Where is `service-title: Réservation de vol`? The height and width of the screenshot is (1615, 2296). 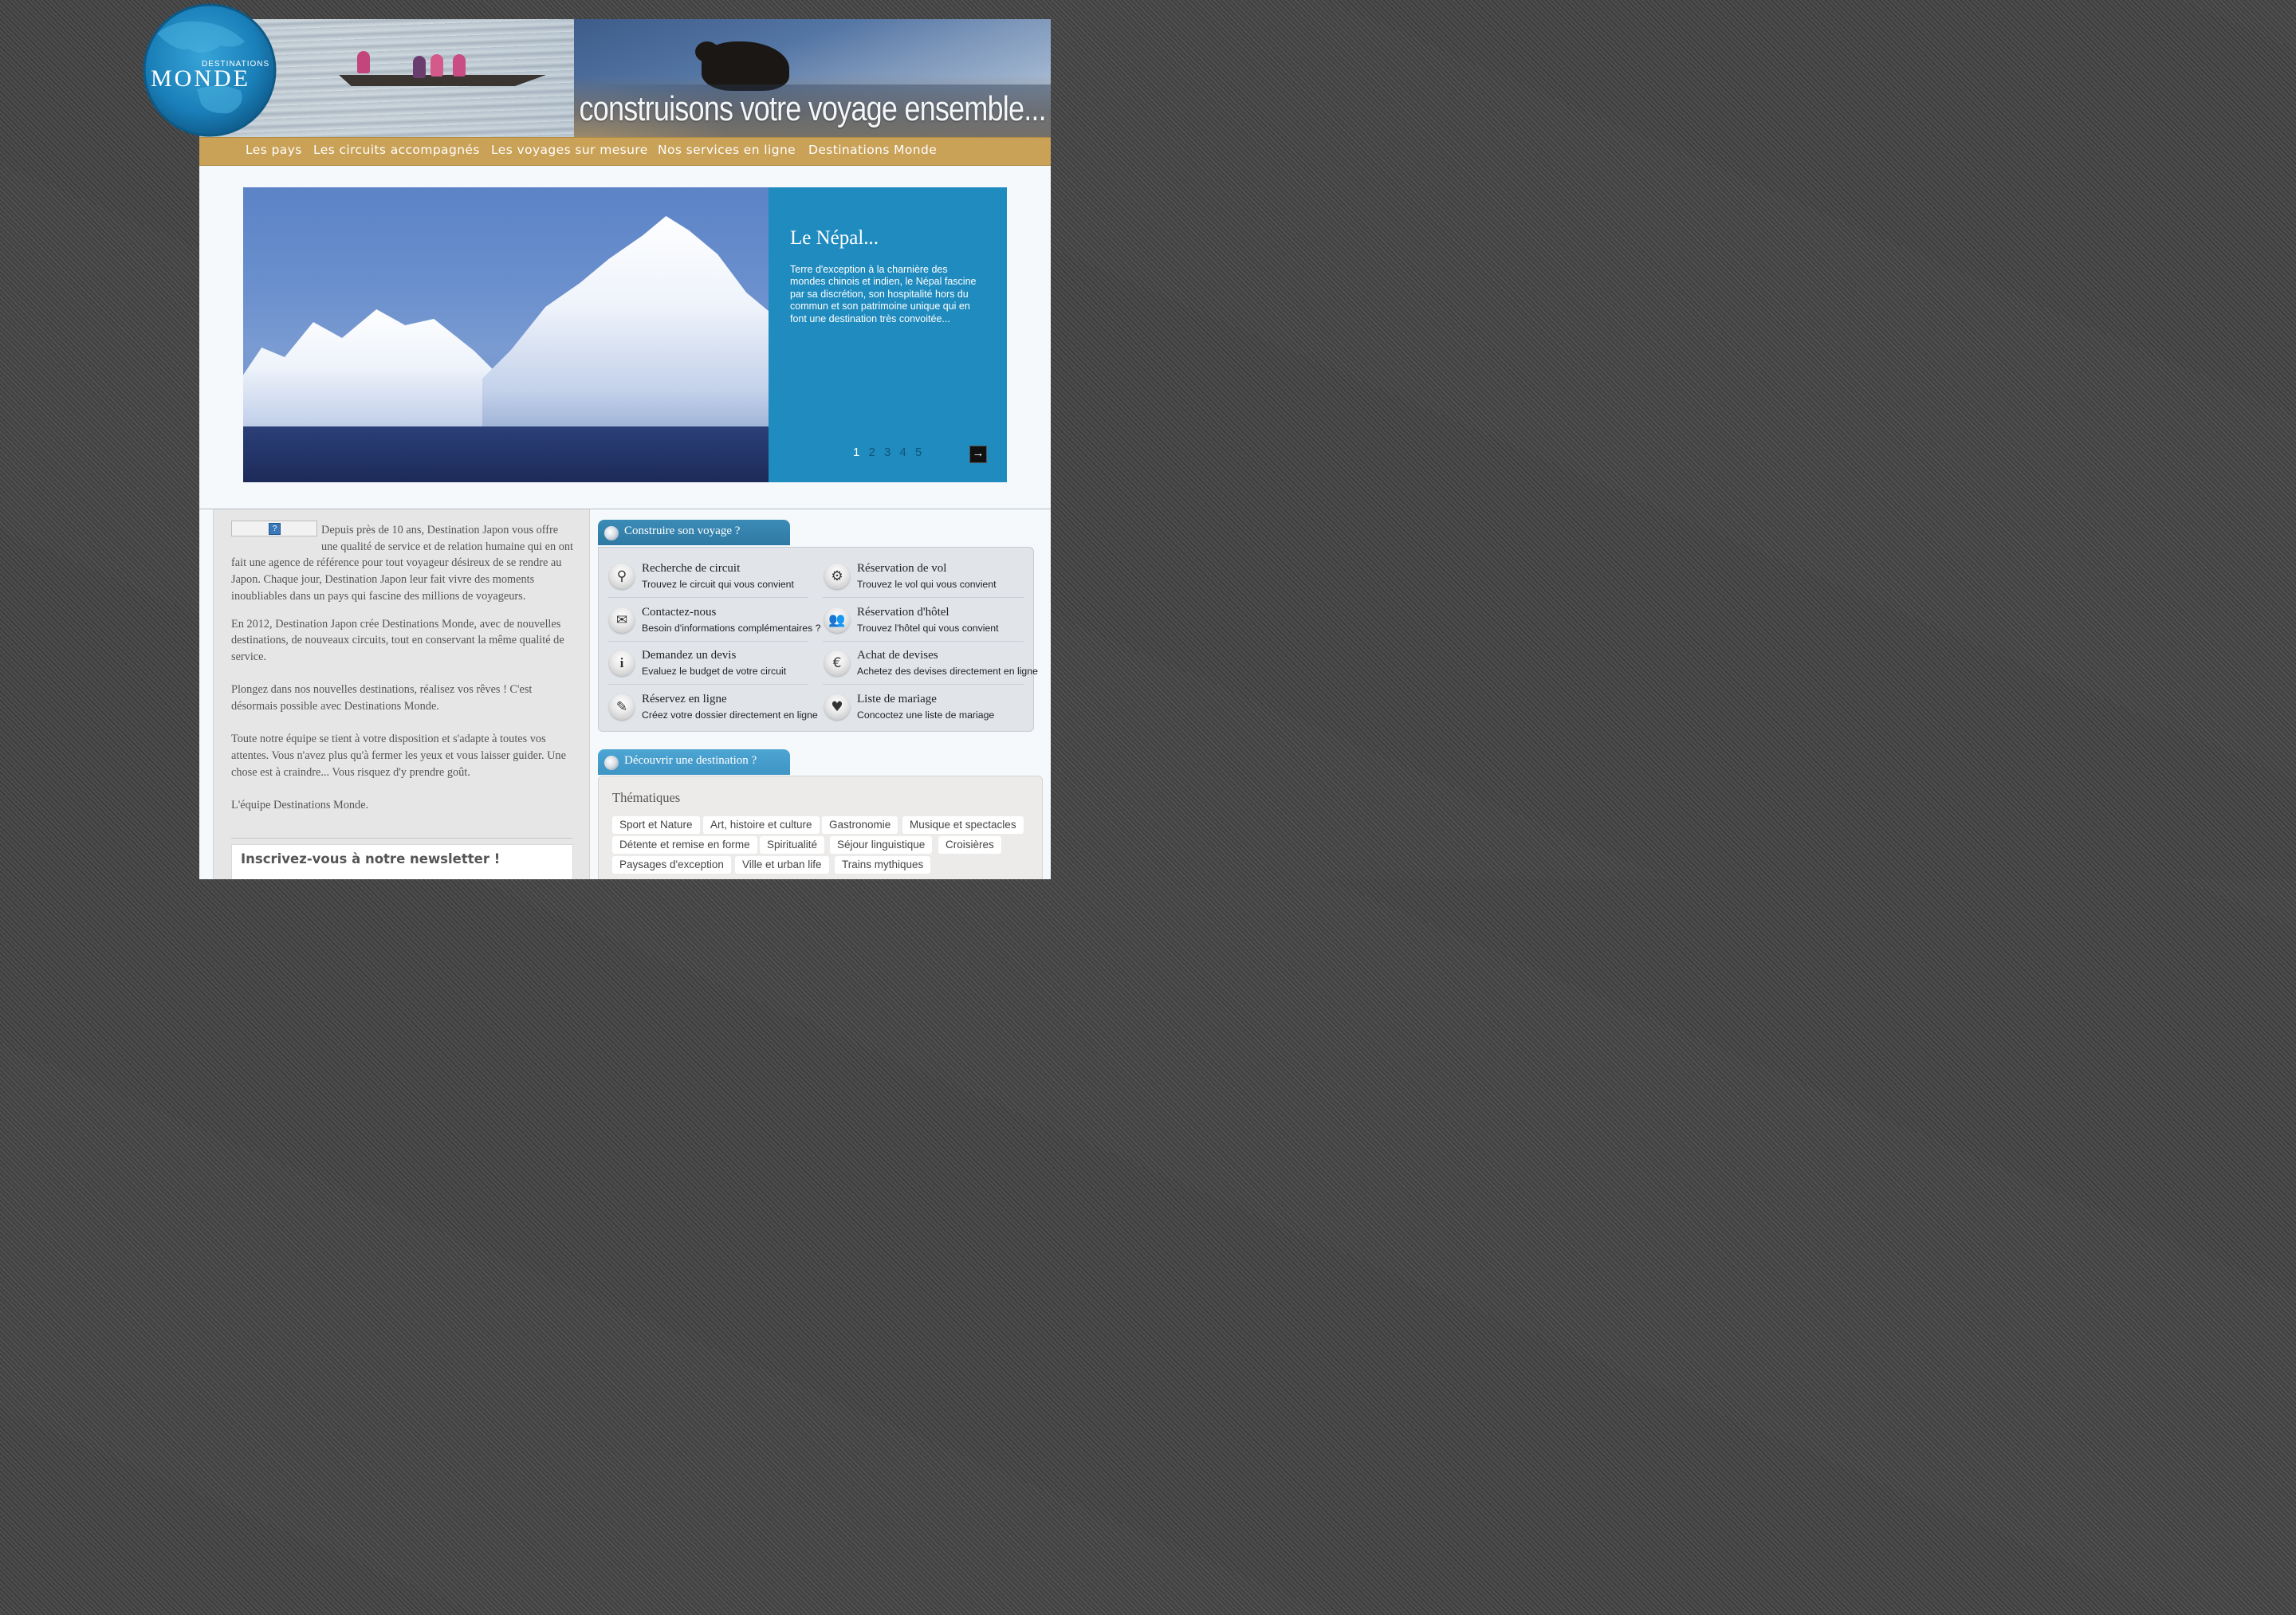
service-title: Réservation de vol is located at coordinates (902, 568).